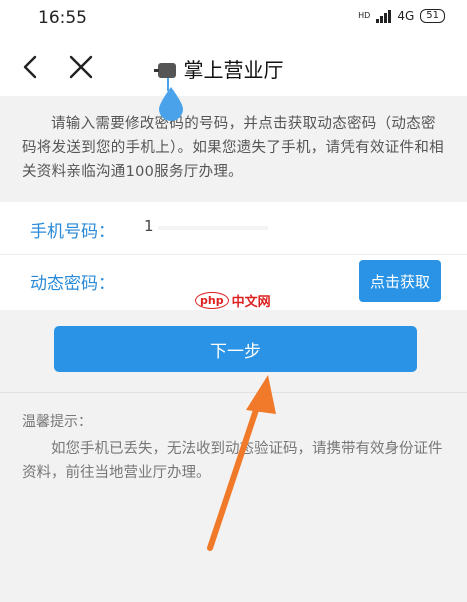 This screenshot has width=467, height=602. I want to click on phone-label: 手机号码：, so click(72, 232).